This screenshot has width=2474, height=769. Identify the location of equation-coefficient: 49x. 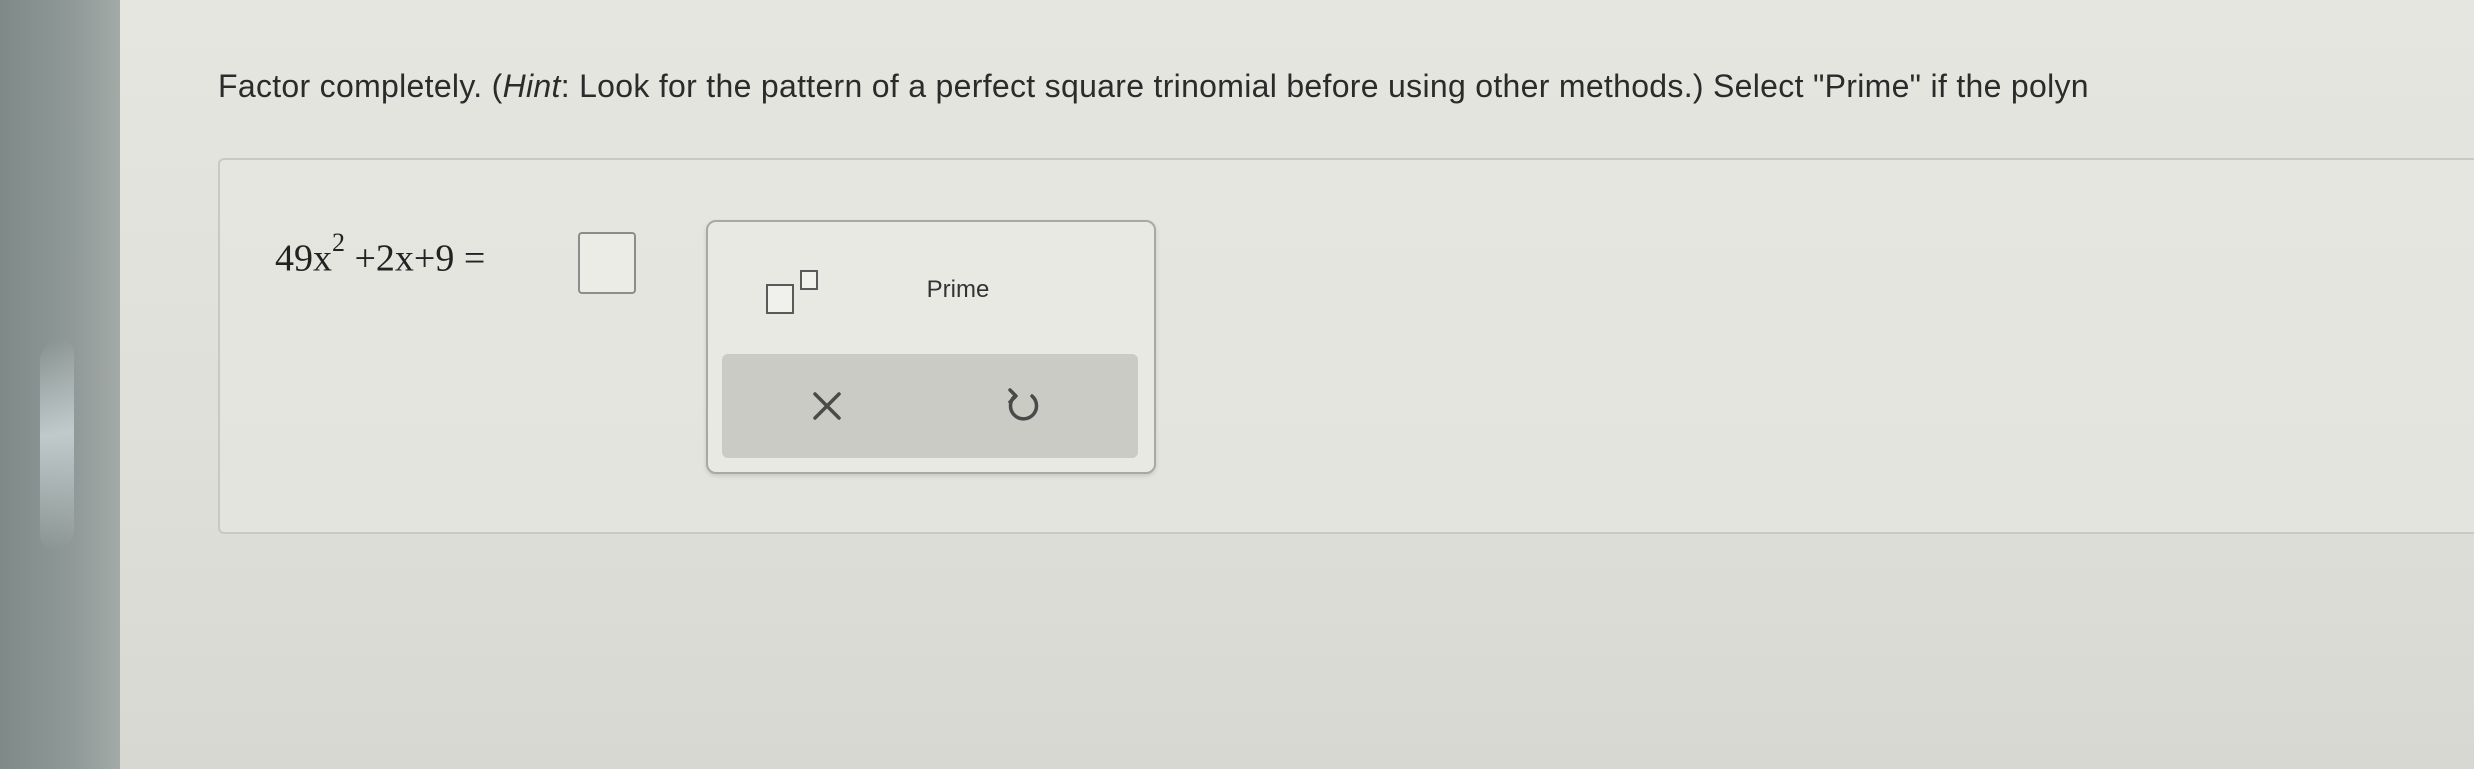
(303, 258).